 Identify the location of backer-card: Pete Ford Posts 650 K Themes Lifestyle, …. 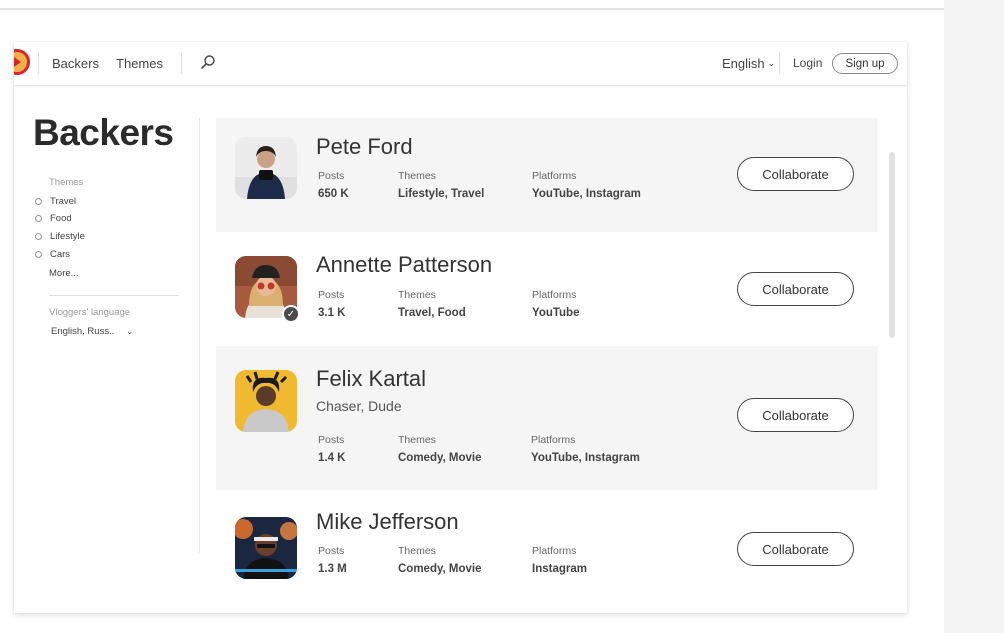
(547, 175).